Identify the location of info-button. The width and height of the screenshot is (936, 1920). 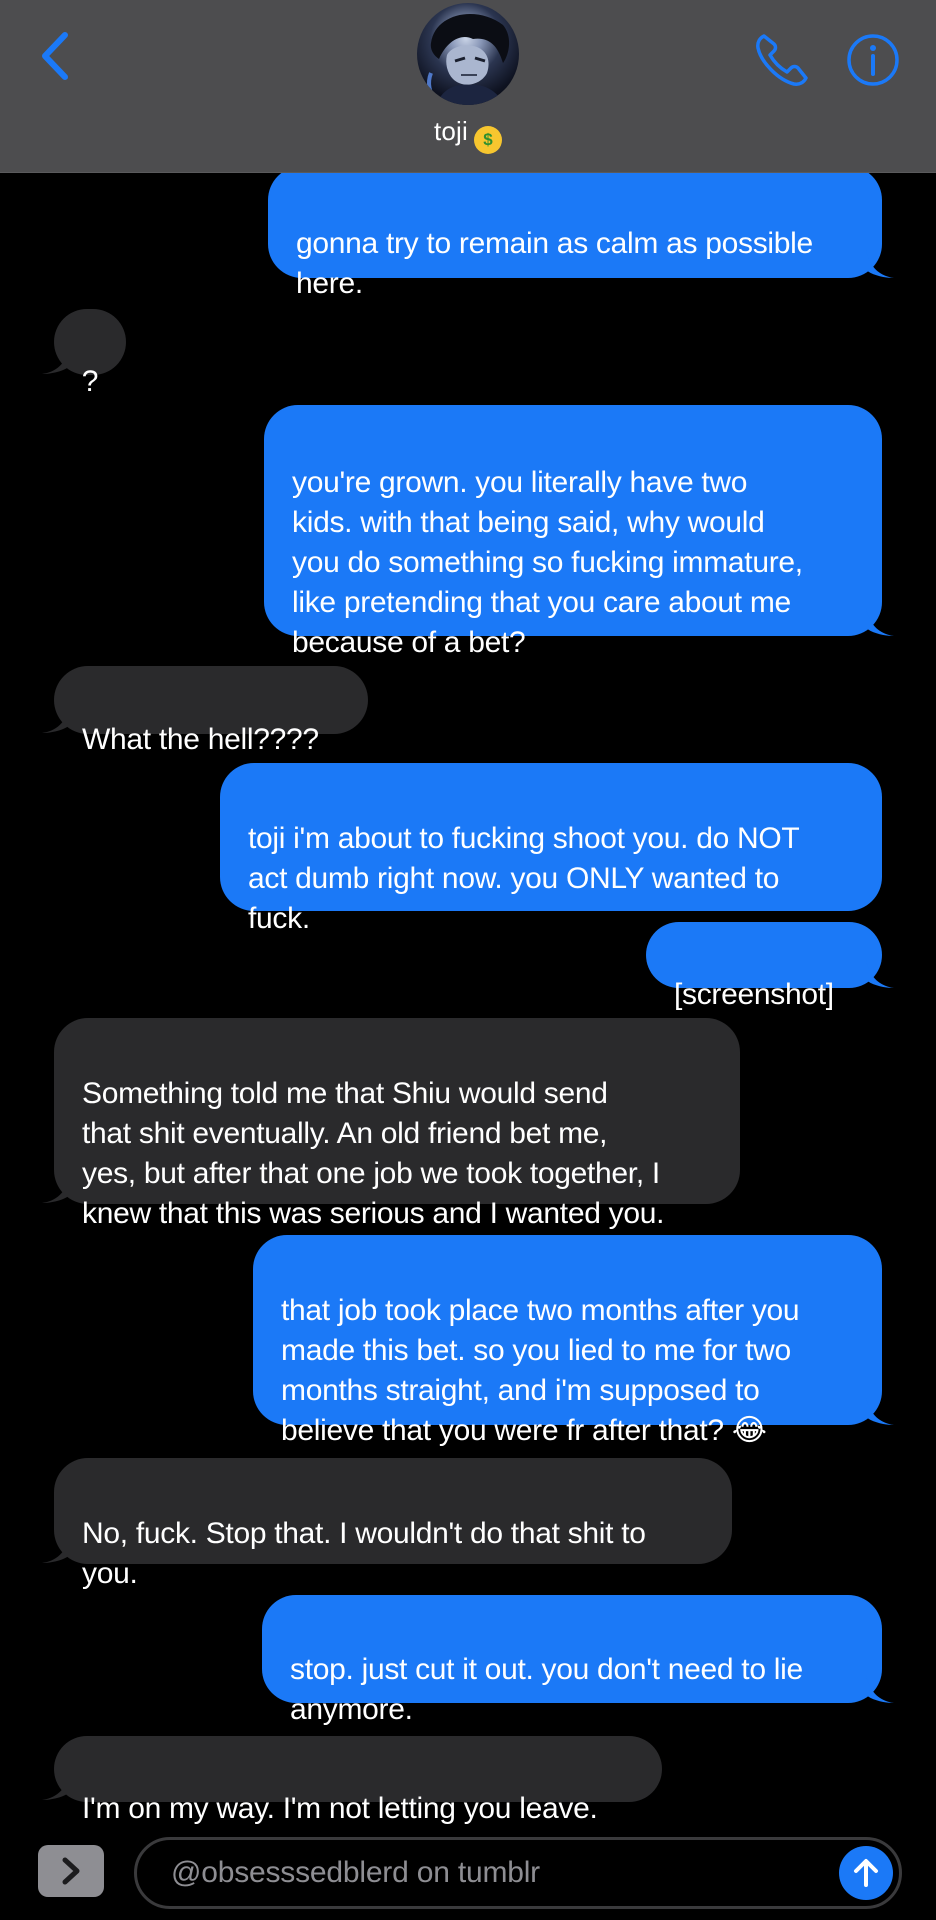
(873, 60).